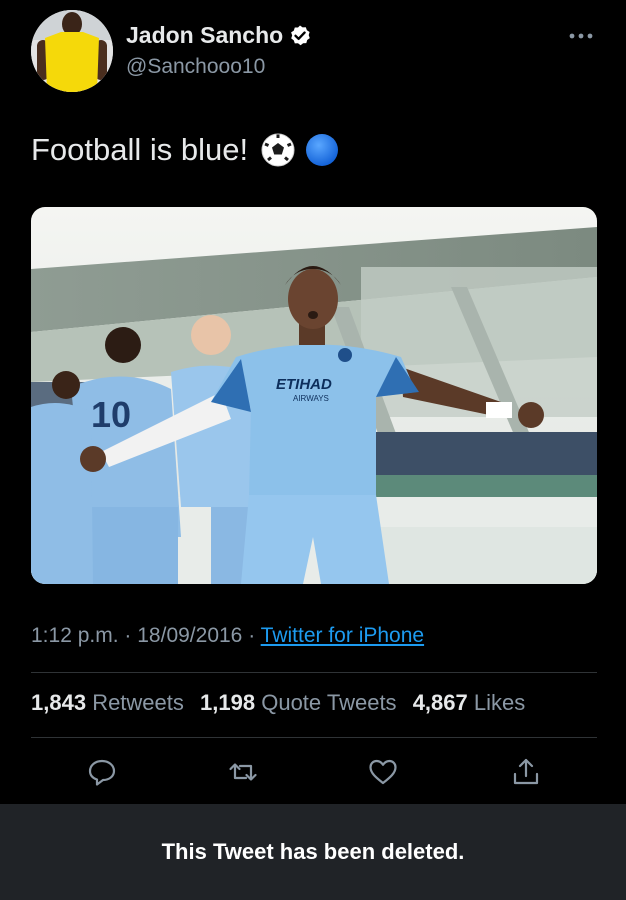 The height and width of the screenshot is (900, 626). What do you see at coordinates (311, 398) in the screenshot?
I see `shirt-sponsor-sub: AIRWAYS` at bounding box center [311, 398].